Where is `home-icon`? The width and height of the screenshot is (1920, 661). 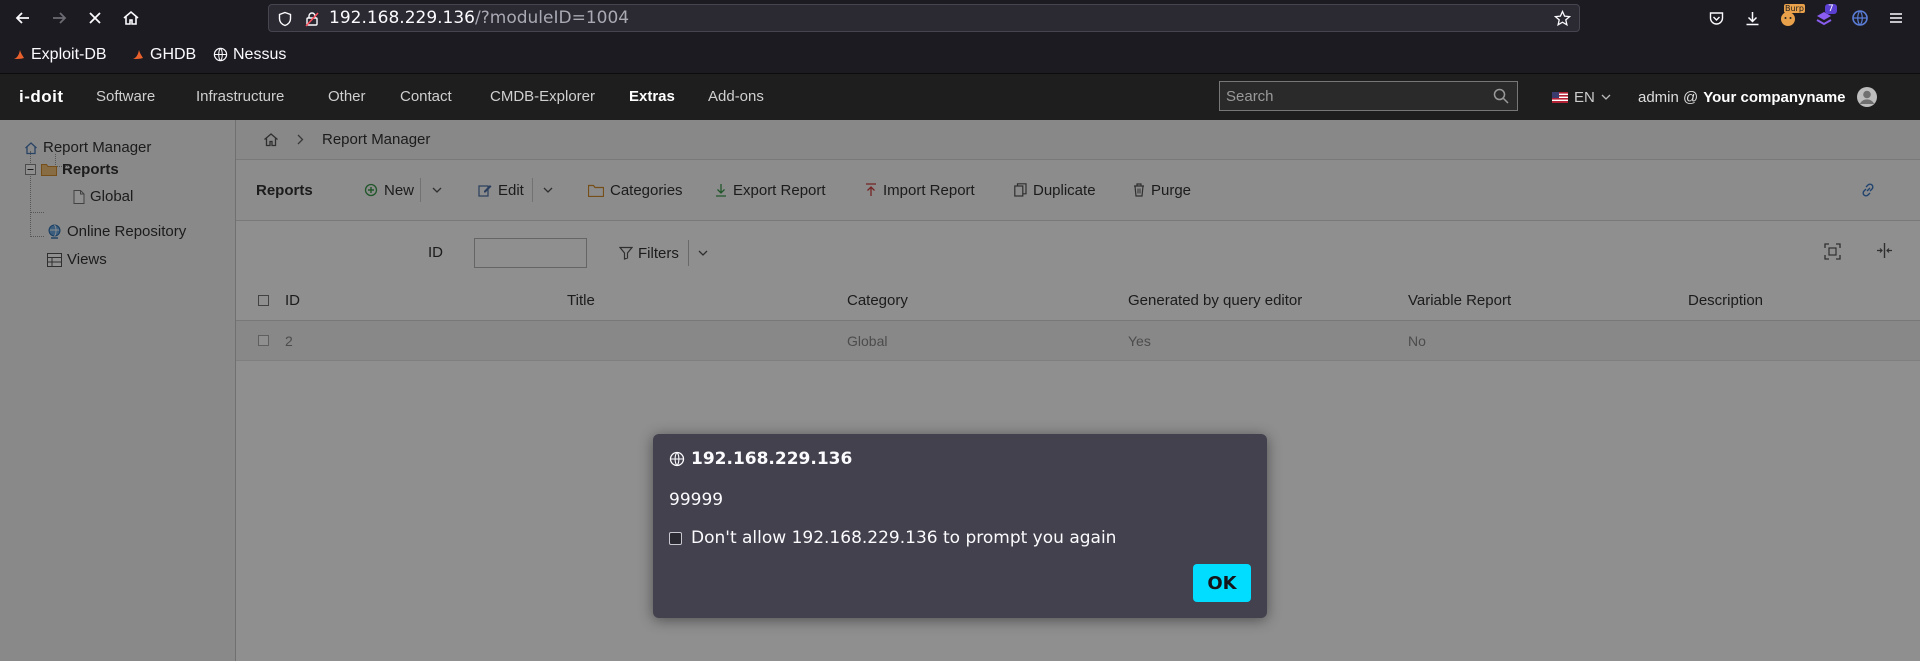
home-icon is located at coordinates (131, 17).